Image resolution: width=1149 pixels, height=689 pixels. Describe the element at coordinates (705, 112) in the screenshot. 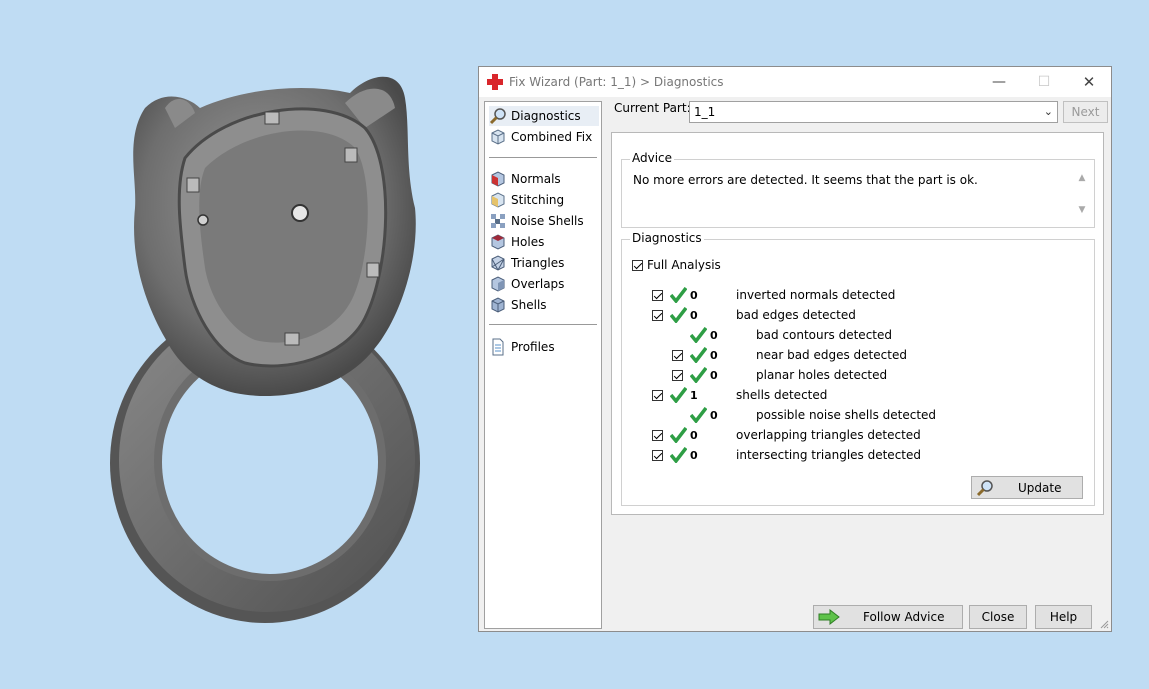

I see `current-part-value: 1_1` at that location.